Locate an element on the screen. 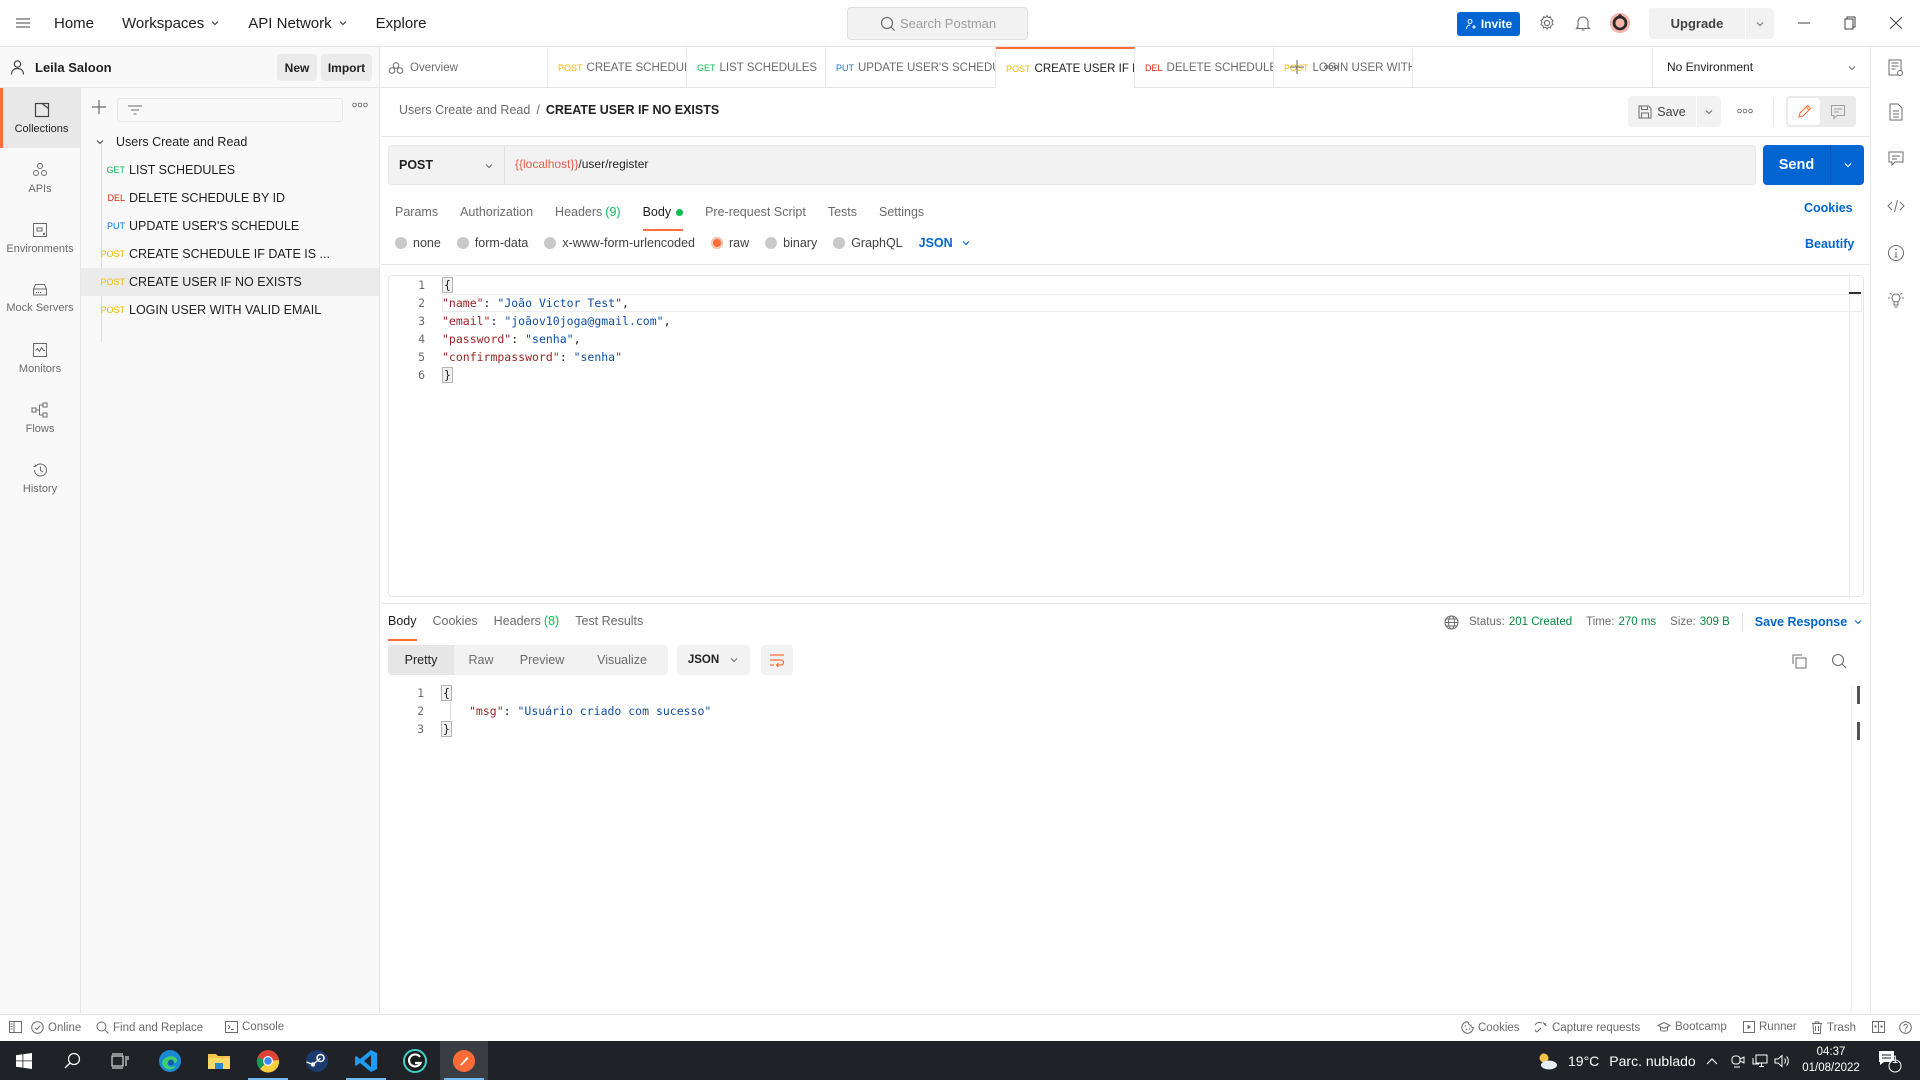 The width and height of the screenshot is (1920, 1080). capture-requests-button: Capture requests is located at coordinates (1587, 1027).